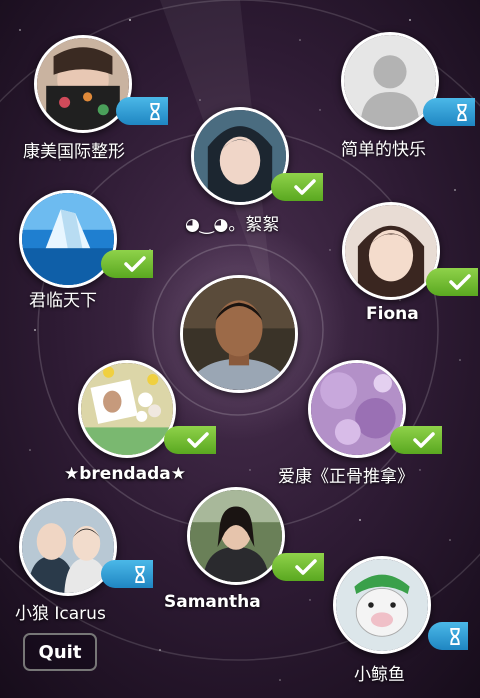  I want to click on friend-name: Samantha, so click(212, 602).